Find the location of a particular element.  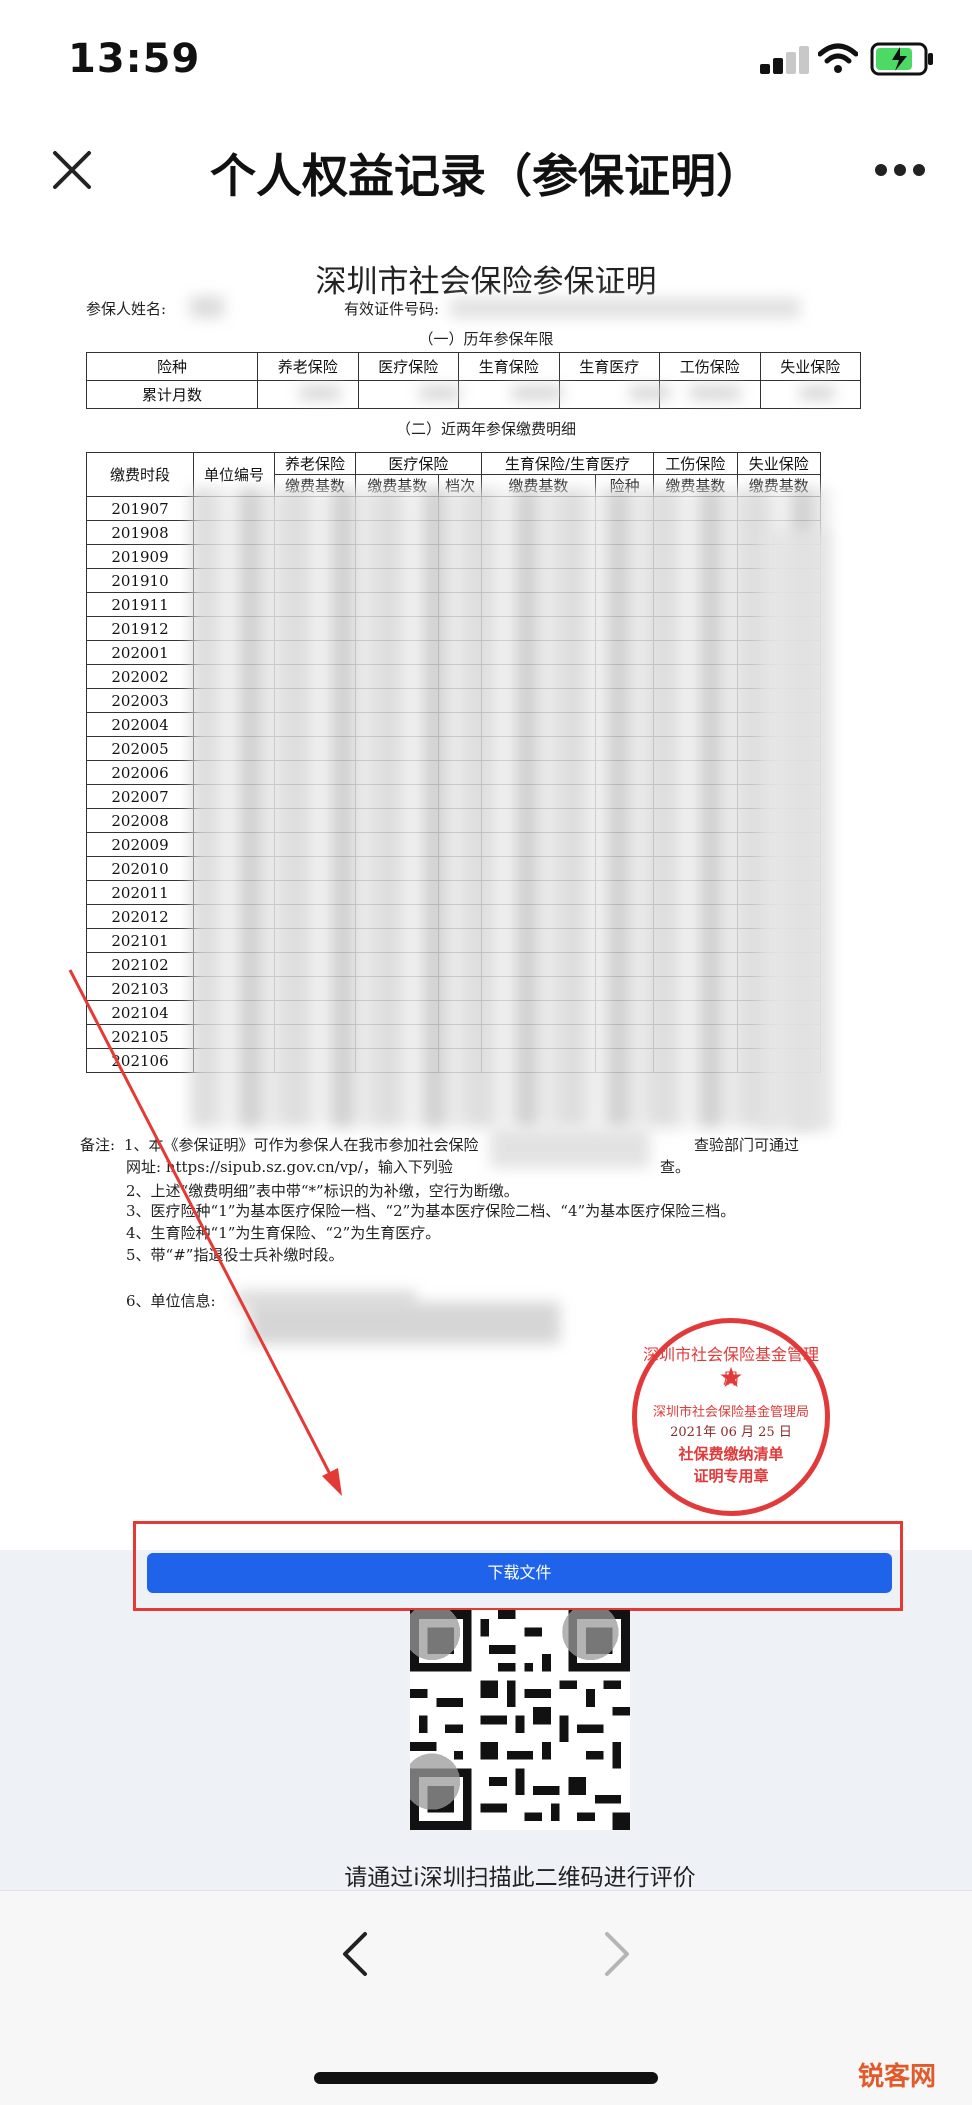

period-cell: 201908 is located at coordinates (140, 532).